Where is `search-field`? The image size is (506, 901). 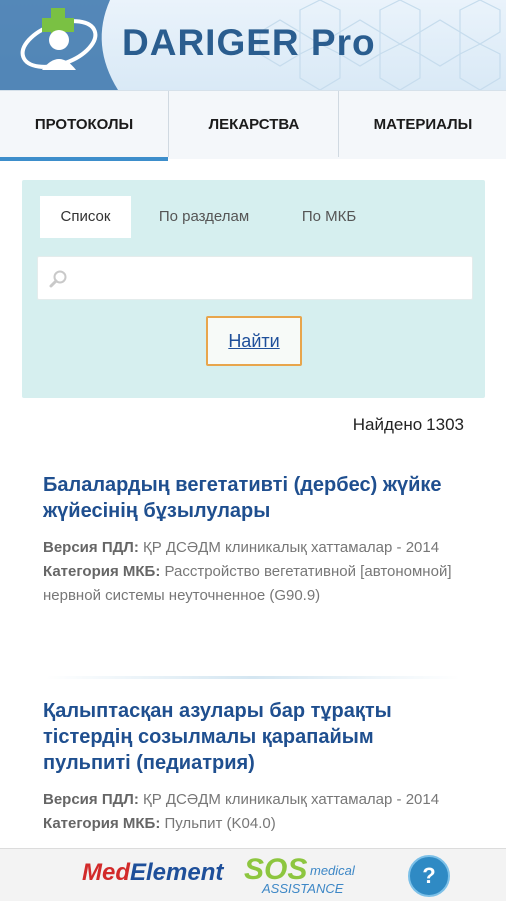
search-field is located at coordinates (255, 278).